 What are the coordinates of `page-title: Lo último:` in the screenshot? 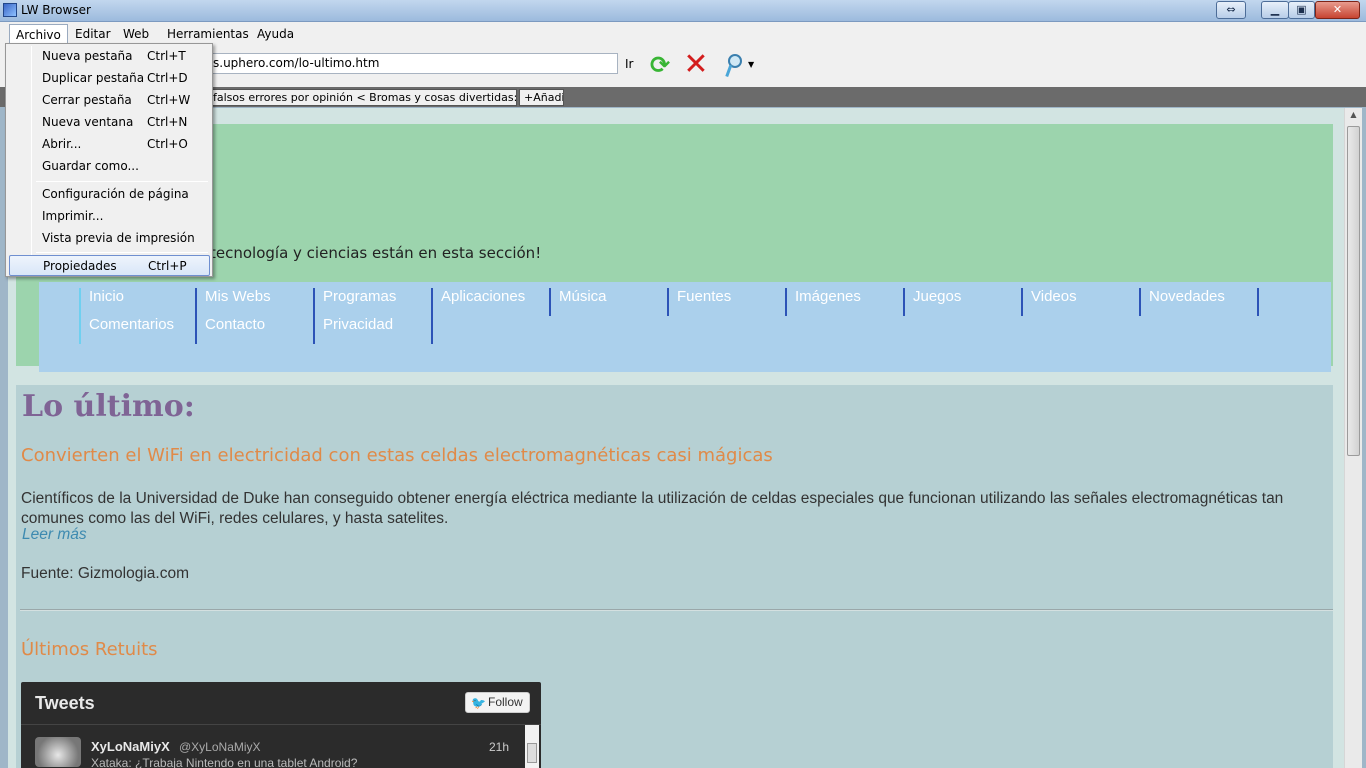 It's located at (108, 406).